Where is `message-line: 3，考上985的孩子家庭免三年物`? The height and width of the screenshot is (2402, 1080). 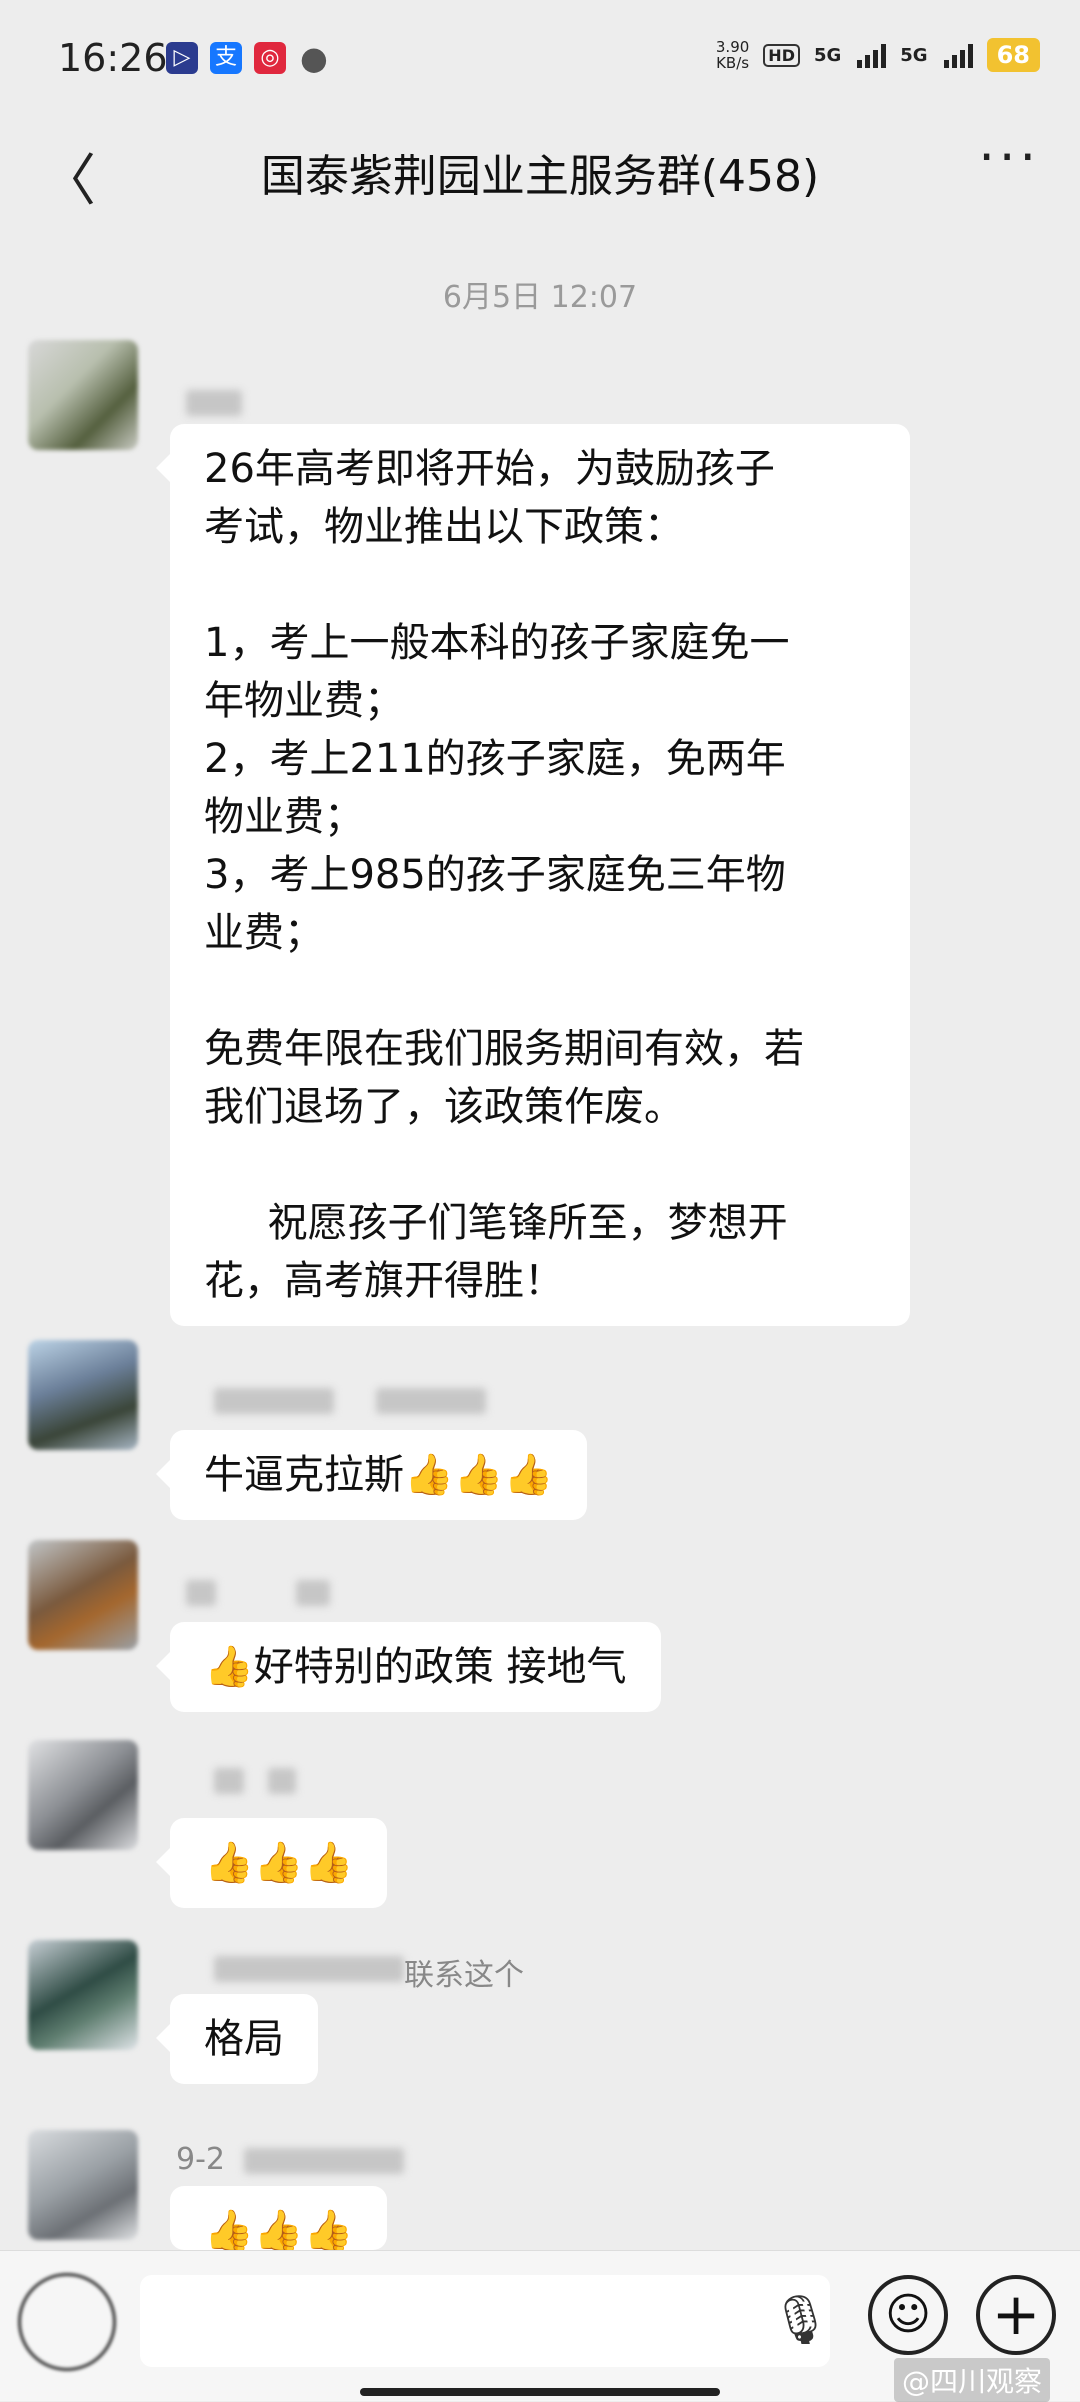
message-line: 3，考上985的孩子家庭免三年物 is located at coordinates (495, 875).